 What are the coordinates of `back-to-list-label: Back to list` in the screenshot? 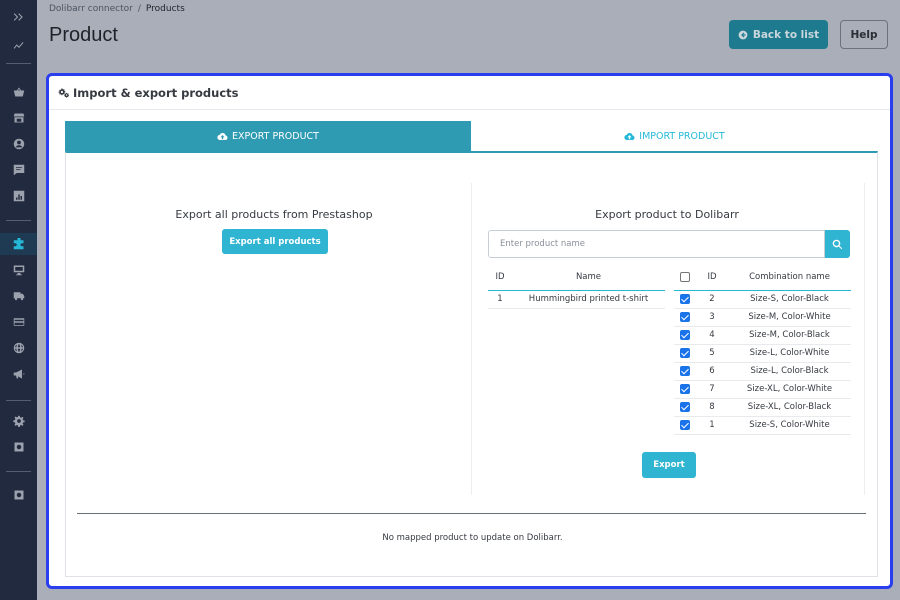 It's located at (786, 34).